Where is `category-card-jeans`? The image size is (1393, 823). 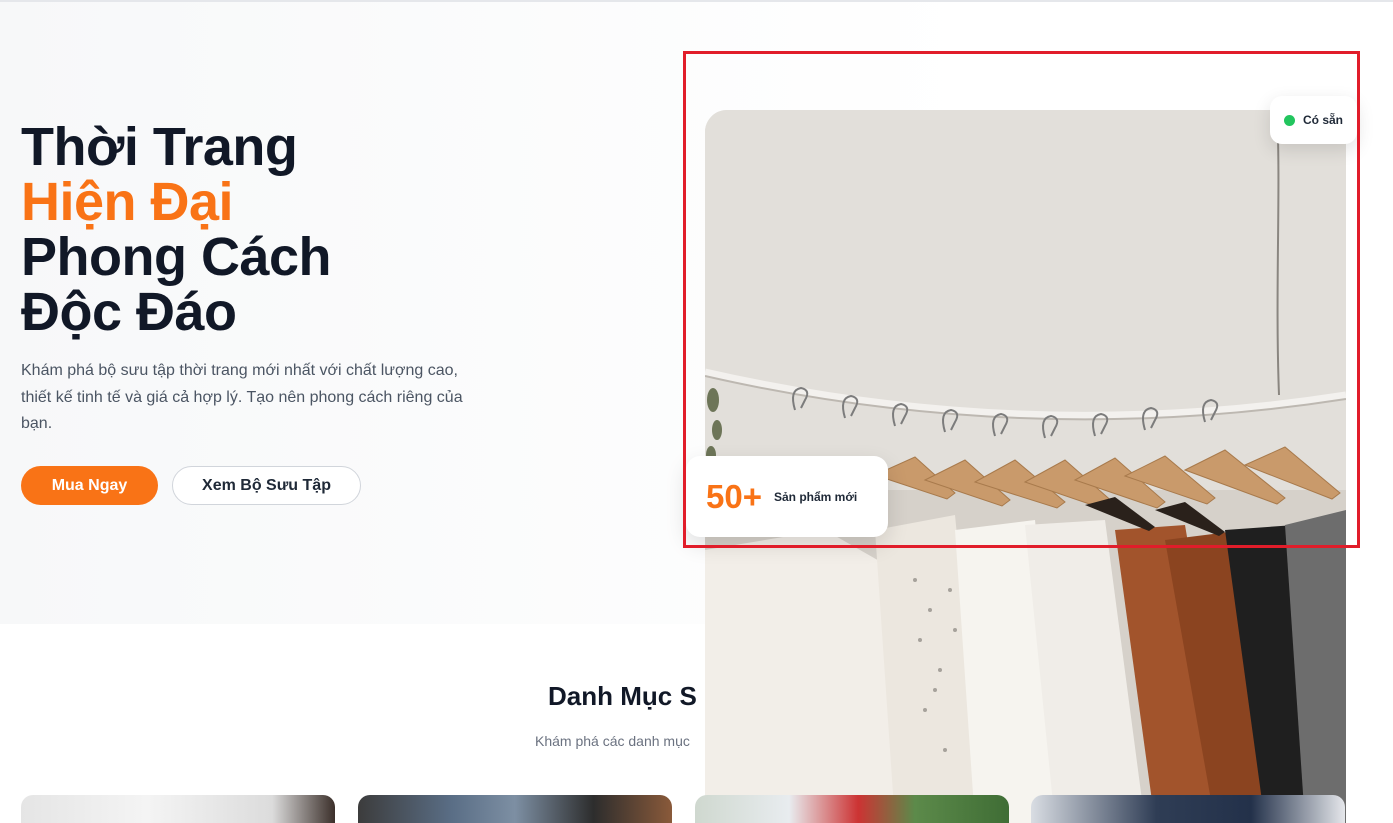 category-card-jeans is located at coordinates (515, 809).